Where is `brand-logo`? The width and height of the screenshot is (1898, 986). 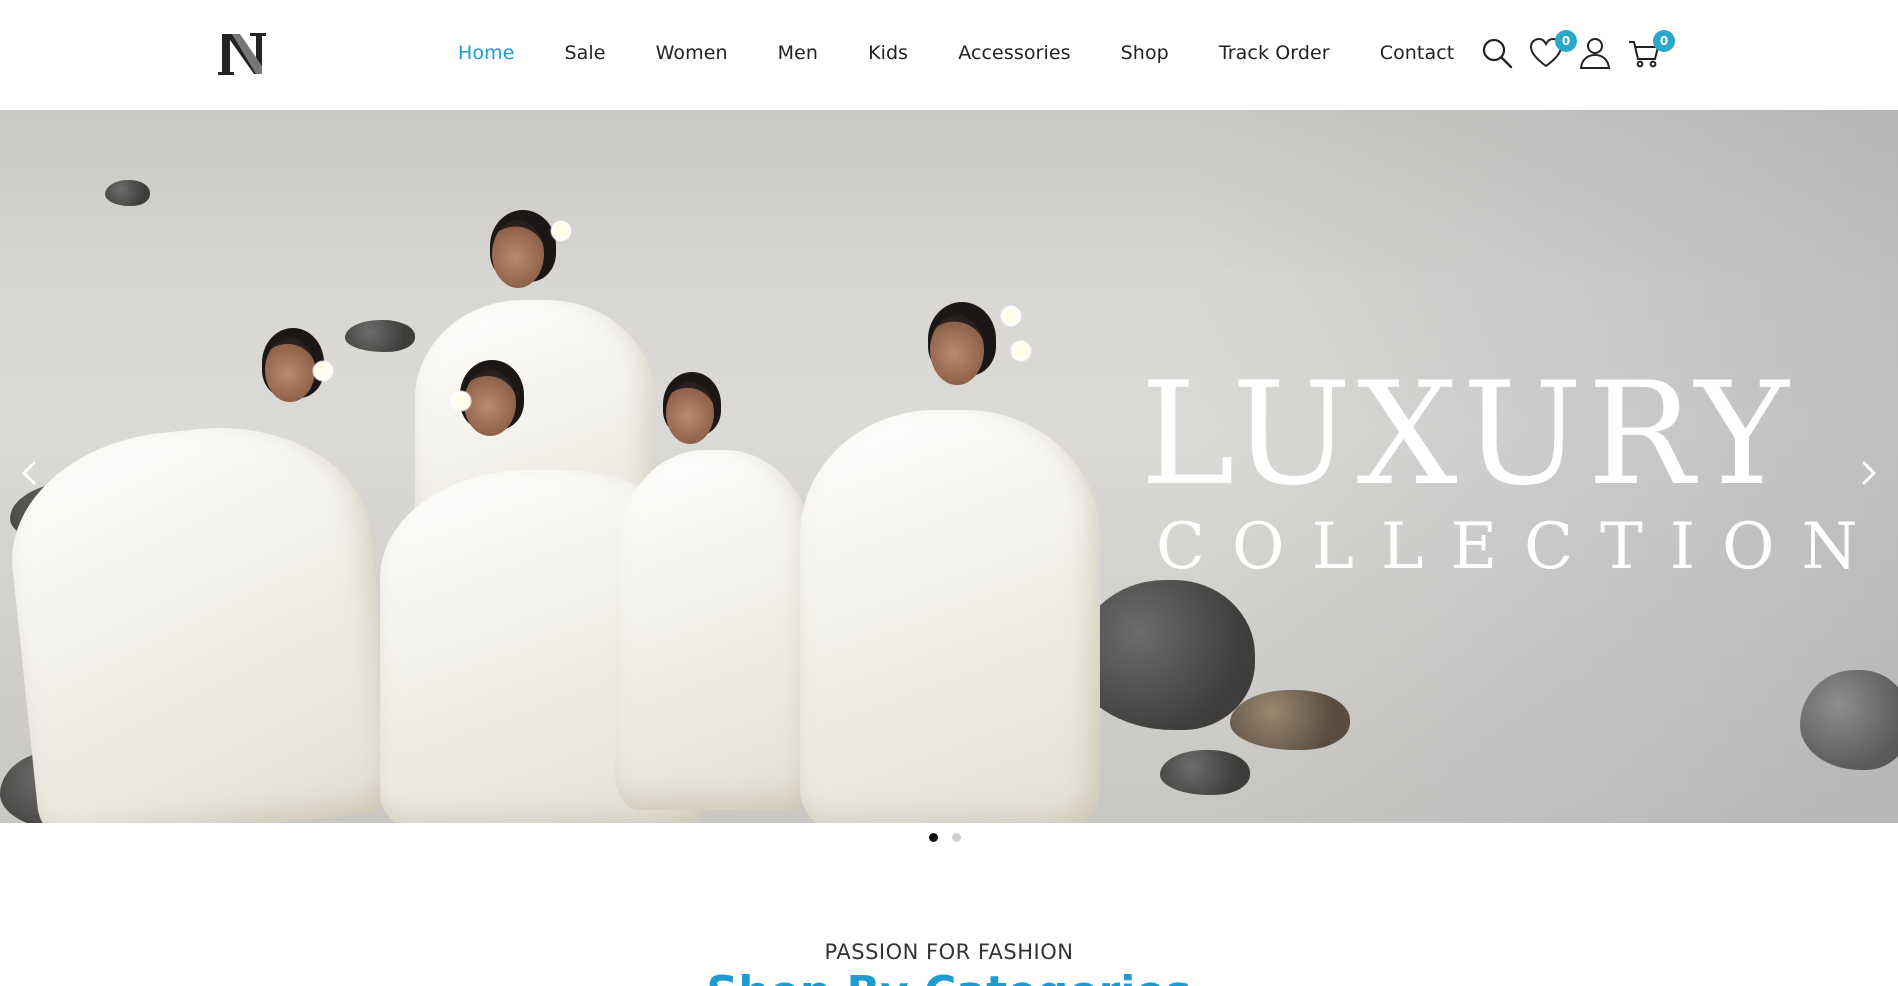 brand-logo is located at coordinates (243, 54).